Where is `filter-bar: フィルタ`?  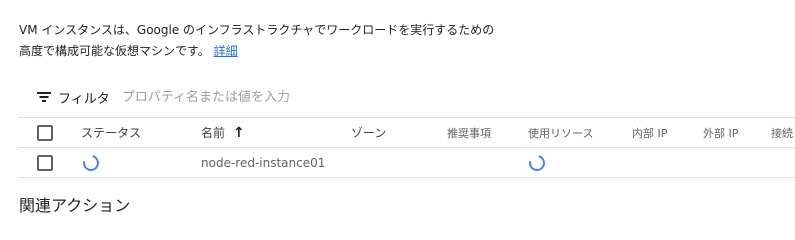 filter-bar: フィルタ is located at coordinates (194, 97).